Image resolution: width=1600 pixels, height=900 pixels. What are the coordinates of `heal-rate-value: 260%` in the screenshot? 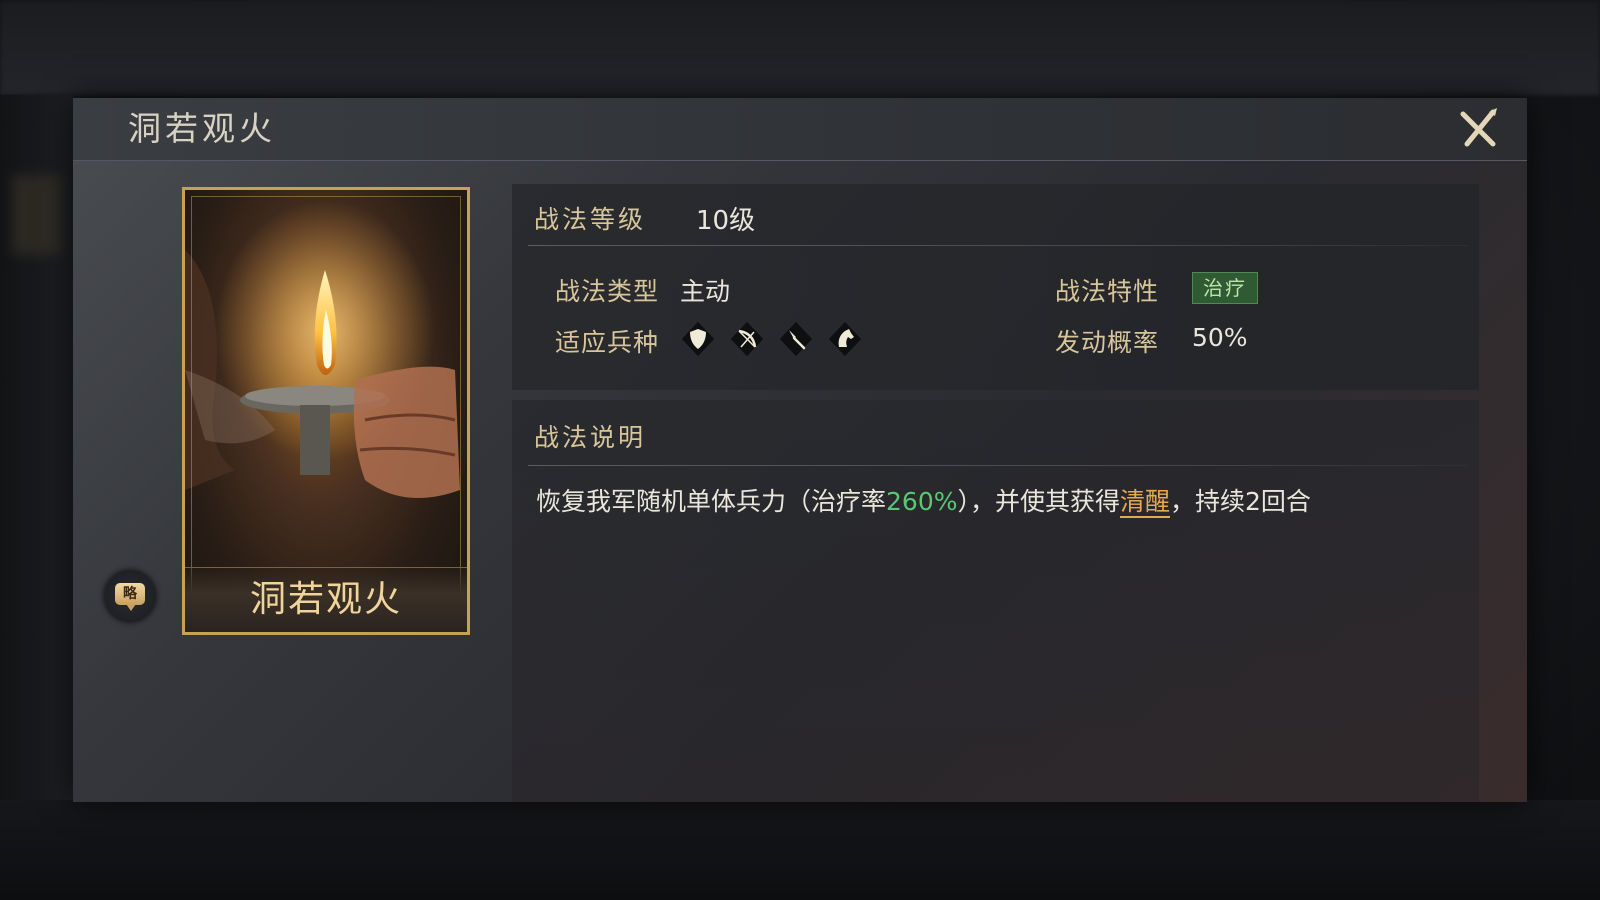 It's located at (922, 501).